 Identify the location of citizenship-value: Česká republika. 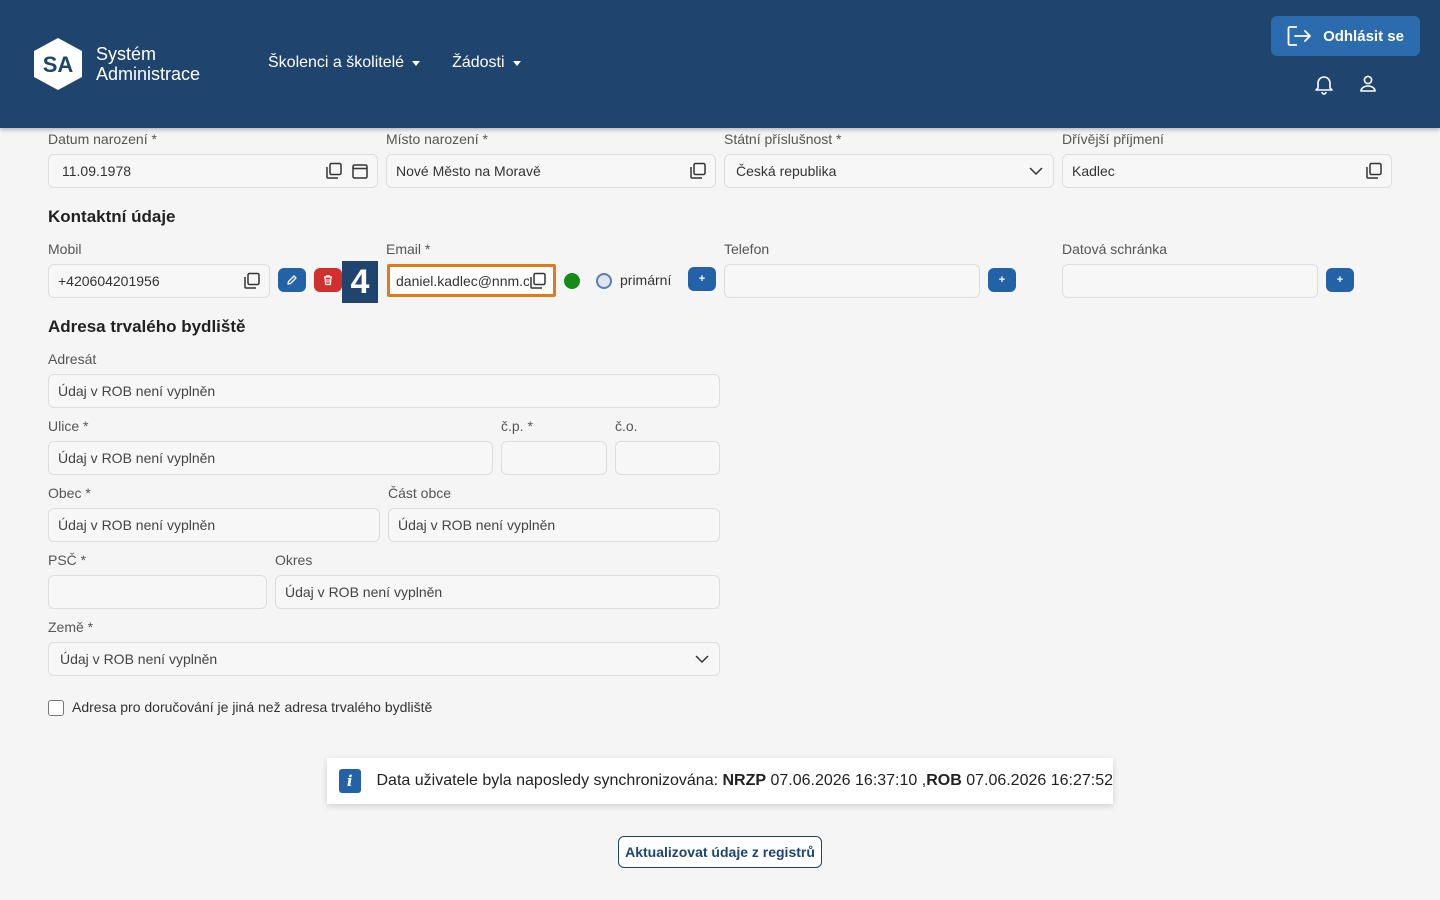
(786, 171).